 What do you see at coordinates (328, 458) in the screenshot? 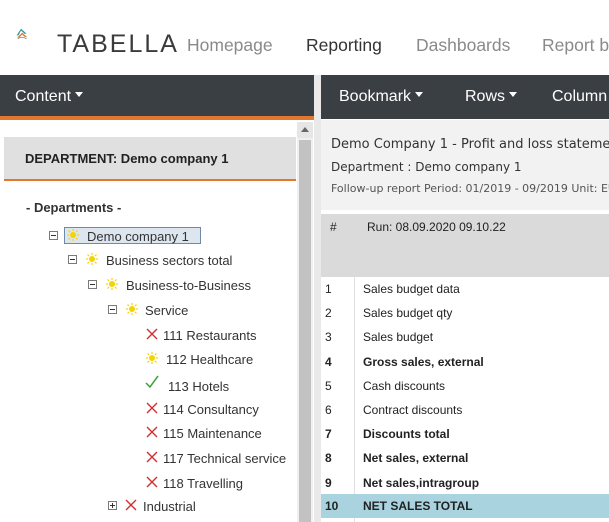
I see `row-number: 8` at bounding box center [328, 458].